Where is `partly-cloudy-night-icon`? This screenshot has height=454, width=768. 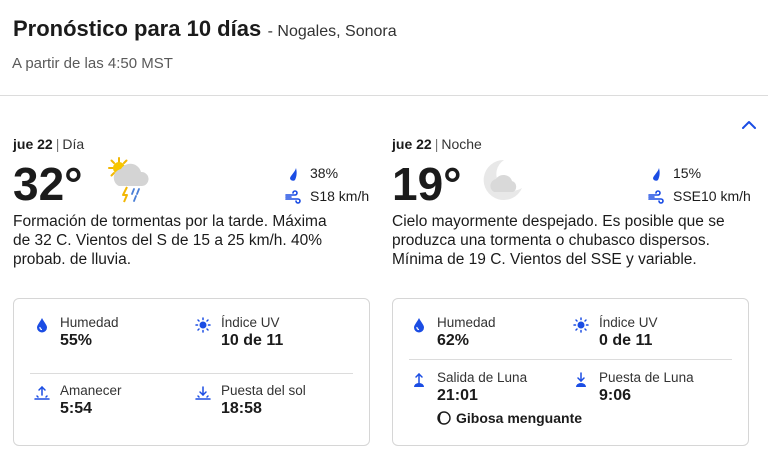
partly-cloudy-night-icon is located at coordinates (503, 181).